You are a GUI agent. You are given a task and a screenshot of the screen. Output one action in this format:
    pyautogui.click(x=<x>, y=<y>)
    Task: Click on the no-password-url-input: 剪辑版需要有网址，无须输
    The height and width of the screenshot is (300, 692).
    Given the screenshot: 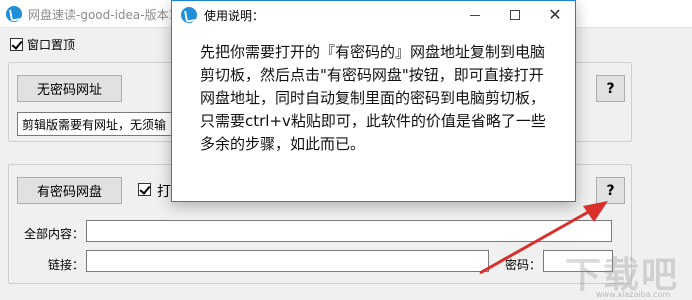 What is the action you would take?
    pyautogui.click(x=97, y=124)
    